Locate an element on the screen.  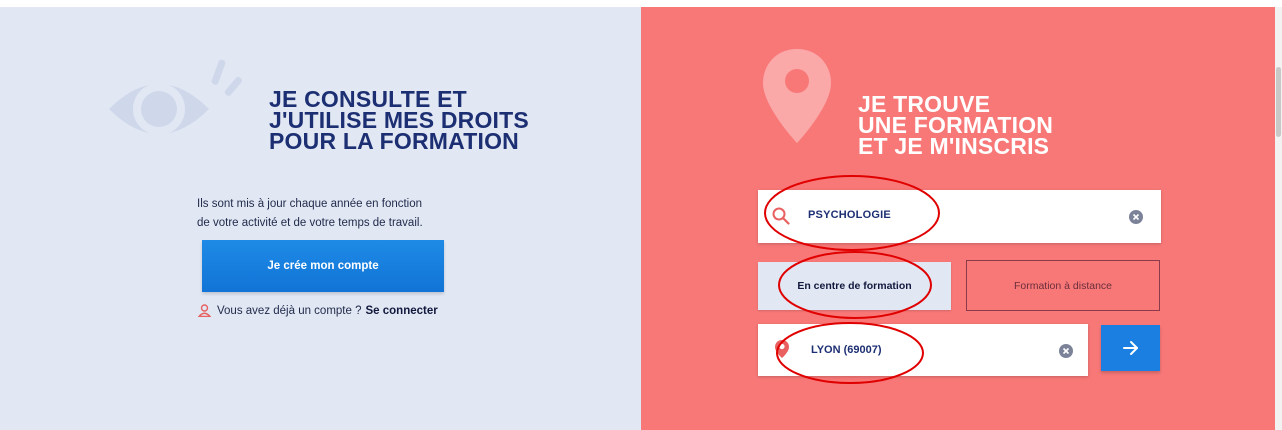
create-account-button: Je crée mon compte is located at coordinates (323, 266).